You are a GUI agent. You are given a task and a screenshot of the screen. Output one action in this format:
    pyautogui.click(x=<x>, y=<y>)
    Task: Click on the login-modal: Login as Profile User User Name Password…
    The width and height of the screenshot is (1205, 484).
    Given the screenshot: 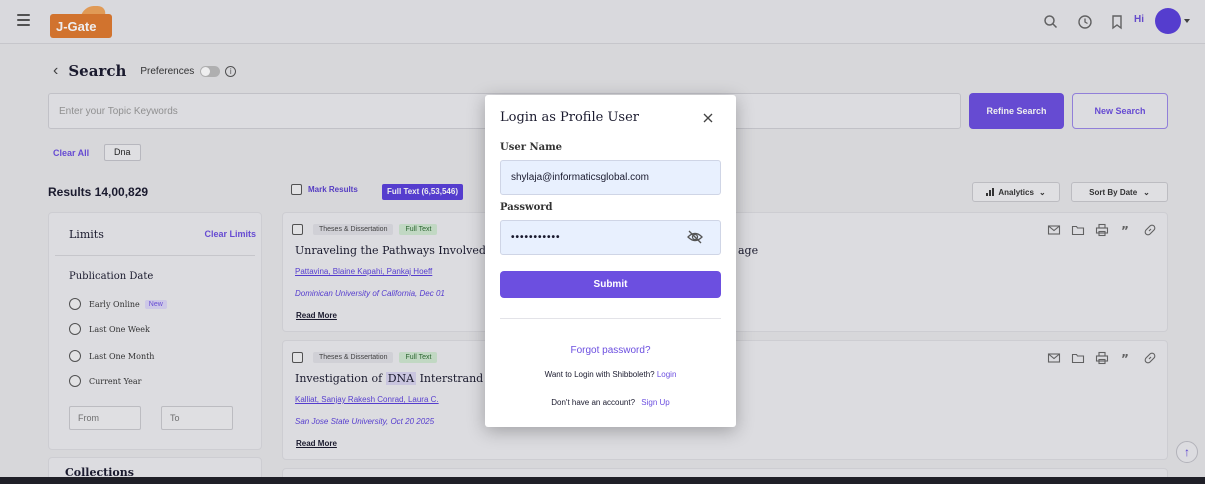 What is the action you would take?
    pyautogui.click(x=610, y=261)
    